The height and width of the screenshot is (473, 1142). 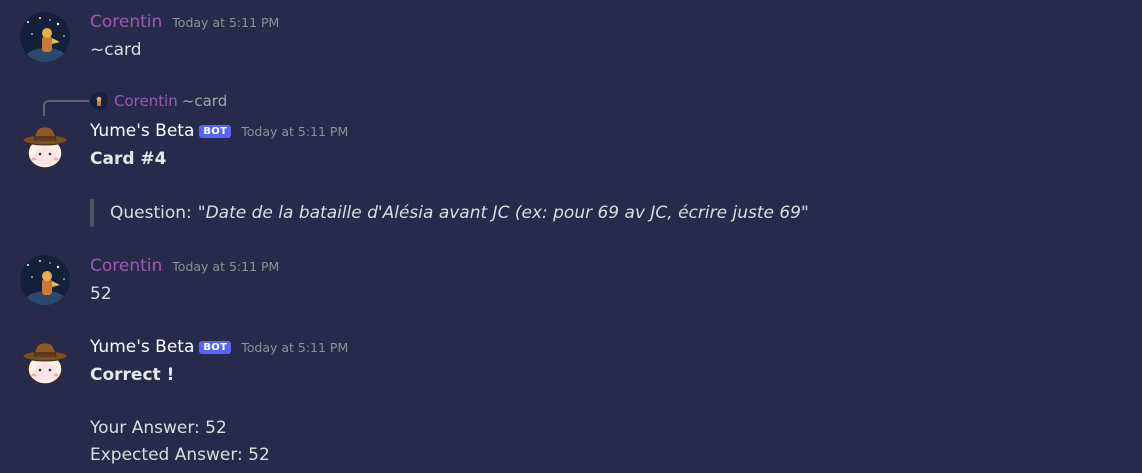 What do you see at coordinates (99, 101) in the screenshot?
I see `reply-avatar-icon` at bounding box center [99, 101].